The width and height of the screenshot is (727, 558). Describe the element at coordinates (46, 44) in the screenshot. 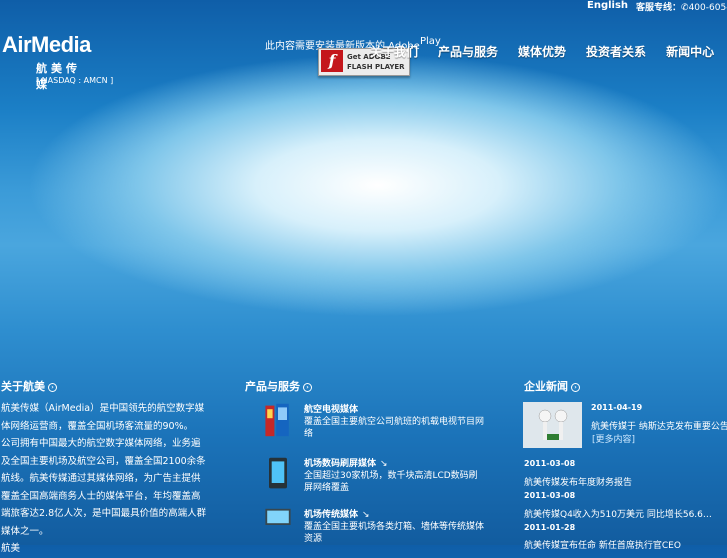

I see `logo-name: AirMedia` at that location.